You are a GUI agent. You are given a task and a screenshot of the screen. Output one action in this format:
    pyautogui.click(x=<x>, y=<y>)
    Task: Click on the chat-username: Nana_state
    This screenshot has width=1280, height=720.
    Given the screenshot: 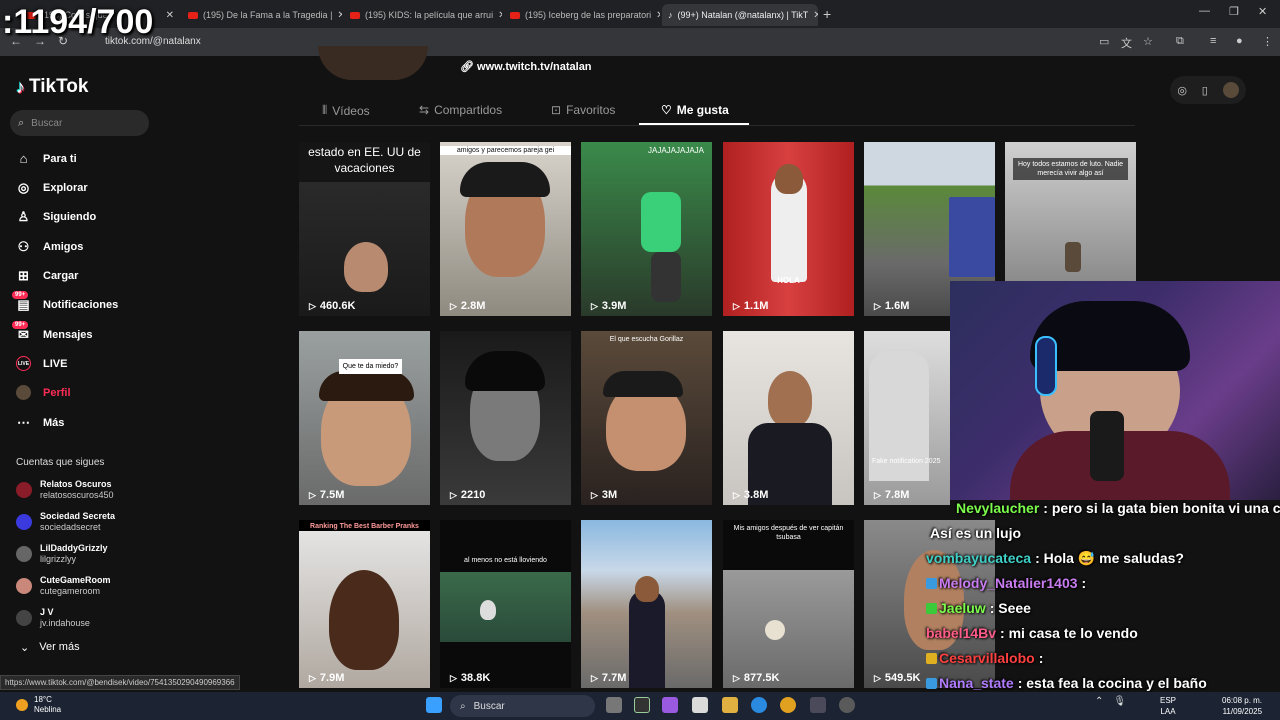 What is the action you would take?
    pyautogui.click(x=976, y=683)
    